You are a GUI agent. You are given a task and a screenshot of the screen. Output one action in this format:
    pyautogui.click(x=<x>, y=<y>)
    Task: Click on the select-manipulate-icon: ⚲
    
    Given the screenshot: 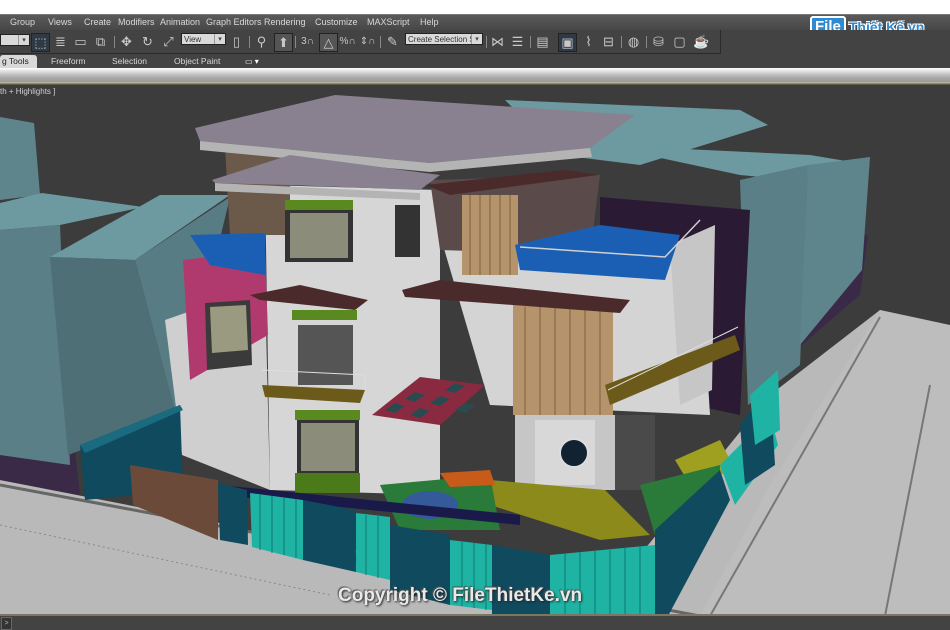 What is the action you would take?
    pyautogui.click(x=261, y=41)
    